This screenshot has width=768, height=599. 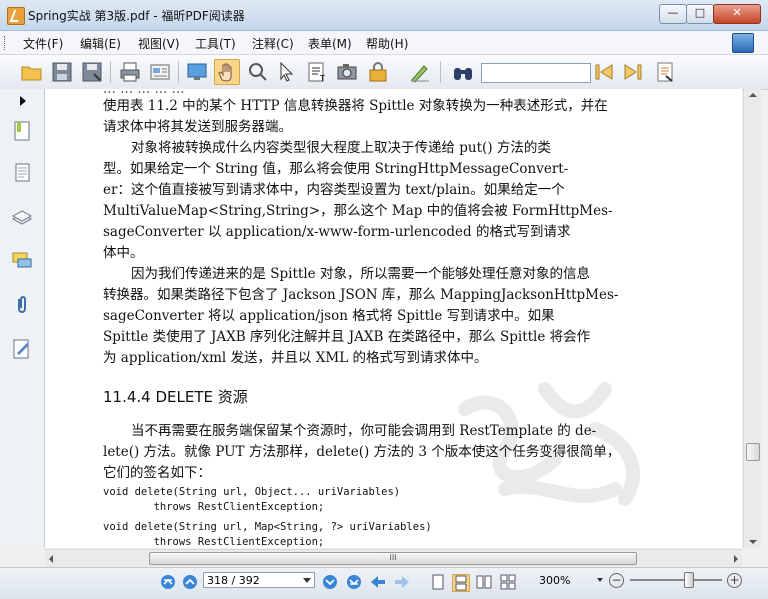 I want to click on select-text-icon, so click(x=258, y=72).